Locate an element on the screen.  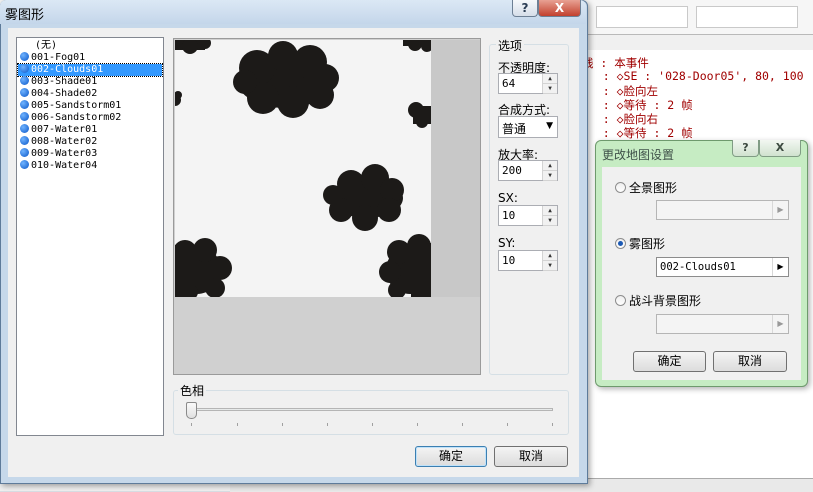
event-command-line: : ◇等待 : 2 帧 is located at coordinates (637, 133).